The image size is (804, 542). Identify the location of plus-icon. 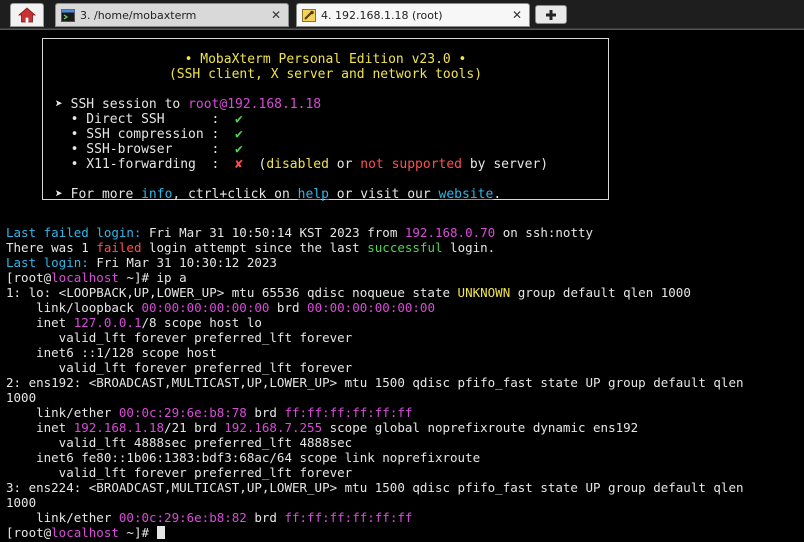
(551, 14).